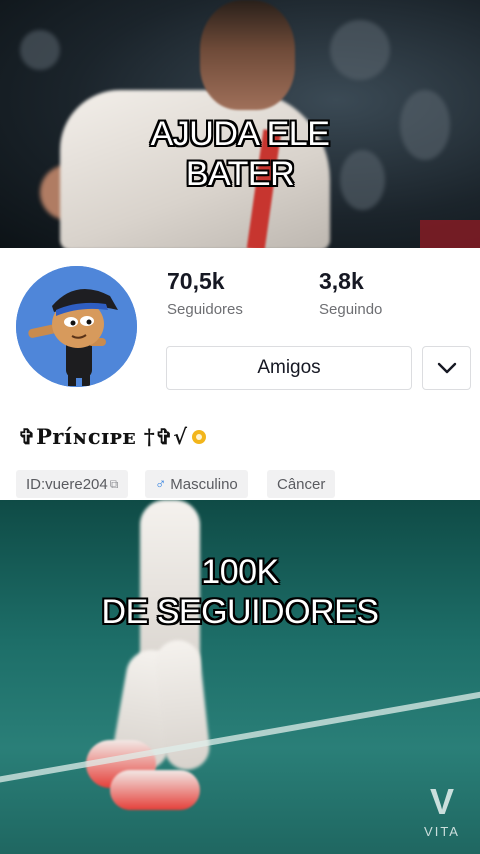 Image resolution: width=480 pixels, height=854 pixels. I want to click on profile-name: ✞Príɴcɪᴘᴇ †✞√, so click(112, 436).